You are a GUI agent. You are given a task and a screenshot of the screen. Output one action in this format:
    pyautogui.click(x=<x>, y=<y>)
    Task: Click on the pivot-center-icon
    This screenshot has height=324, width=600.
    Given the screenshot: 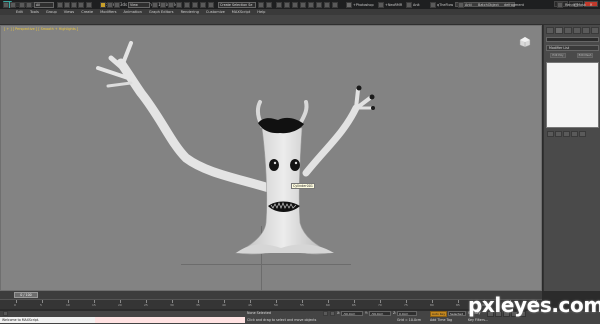 What is the action you would take?
    pyautogui.click(x=155, y=5)
    